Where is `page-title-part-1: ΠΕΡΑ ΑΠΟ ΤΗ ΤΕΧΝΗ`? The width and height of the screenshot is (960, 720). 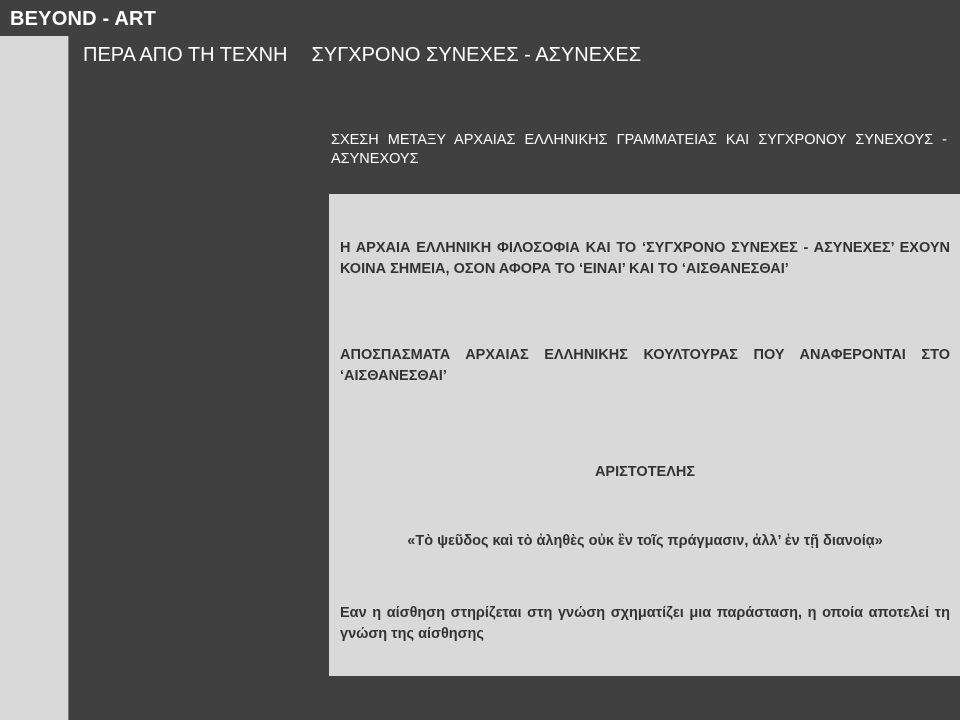
page-title-part-1: ΠΕΡΑ ΑΠΟ ΤΗ ΤΕΧΝΗ is located at coordinates (185, 55).